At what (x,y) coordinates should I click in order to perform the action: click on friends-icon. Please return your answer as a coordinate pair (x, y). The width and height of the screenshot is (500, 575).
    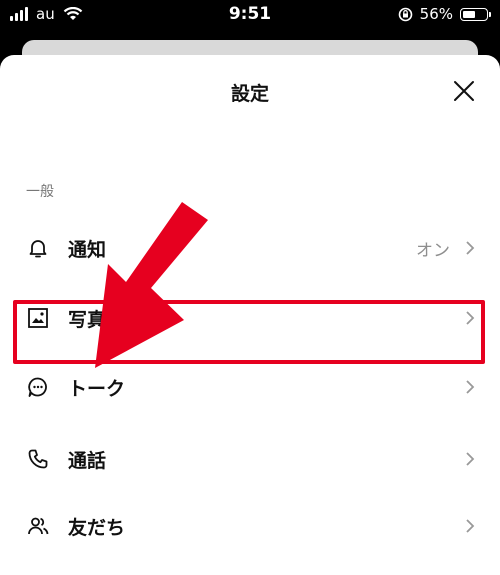
    Looking at the image, I should click on (38, 526).